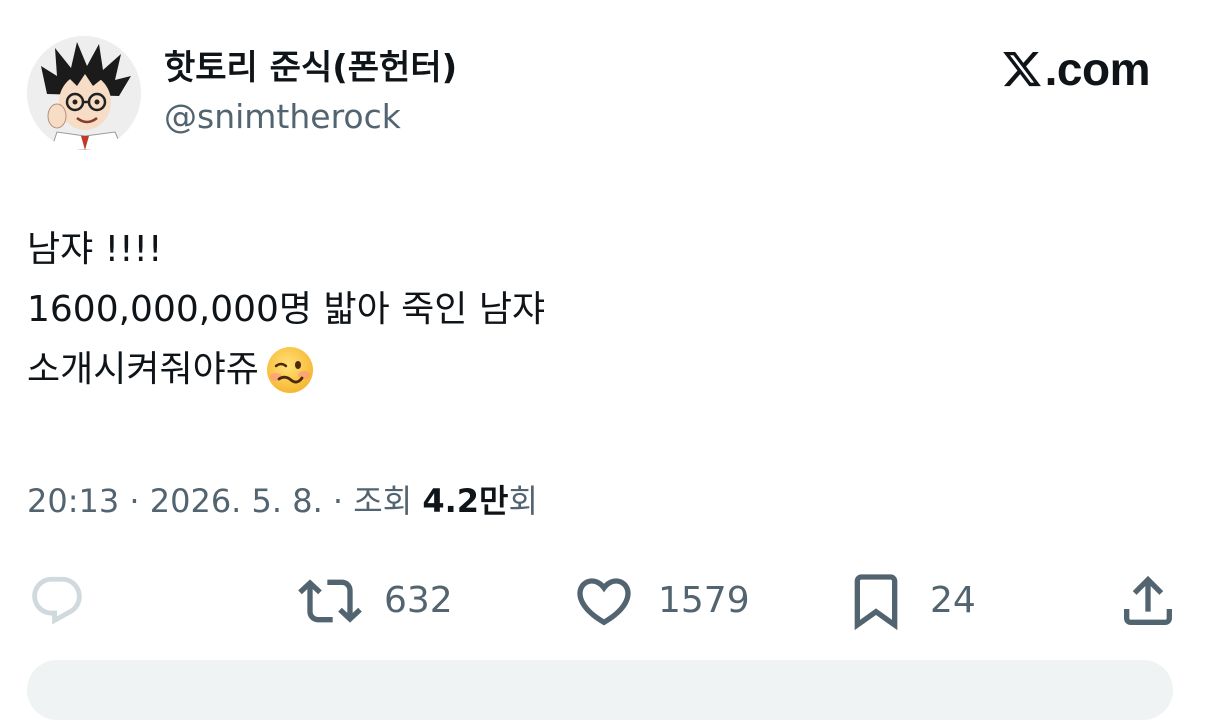 The image size is (1206, 720). I want to click on retweet-count: 632, so click(418, 600).